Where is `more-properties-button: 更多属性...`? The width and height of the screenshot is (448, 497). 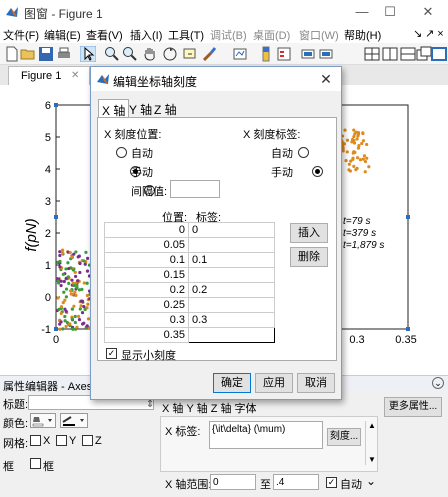
more-properties-button: 更多属性... is located at coordinates (413, 407).